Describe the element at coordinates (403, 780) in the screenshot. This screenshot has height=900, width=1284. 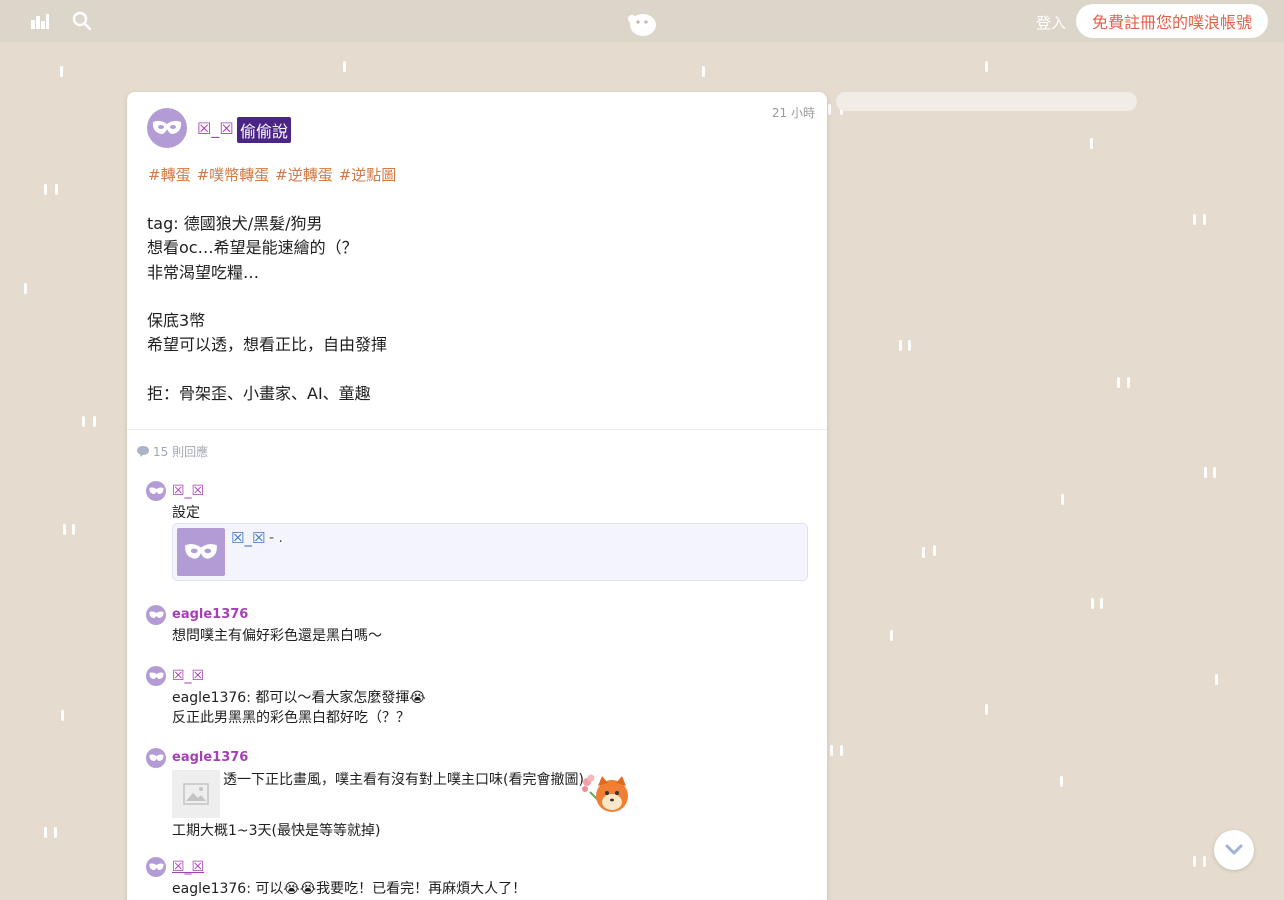
I see `response-text: 透一下正比畫風，噗主看有沒有對上噗主口味(看完會撤圖)` at that location.